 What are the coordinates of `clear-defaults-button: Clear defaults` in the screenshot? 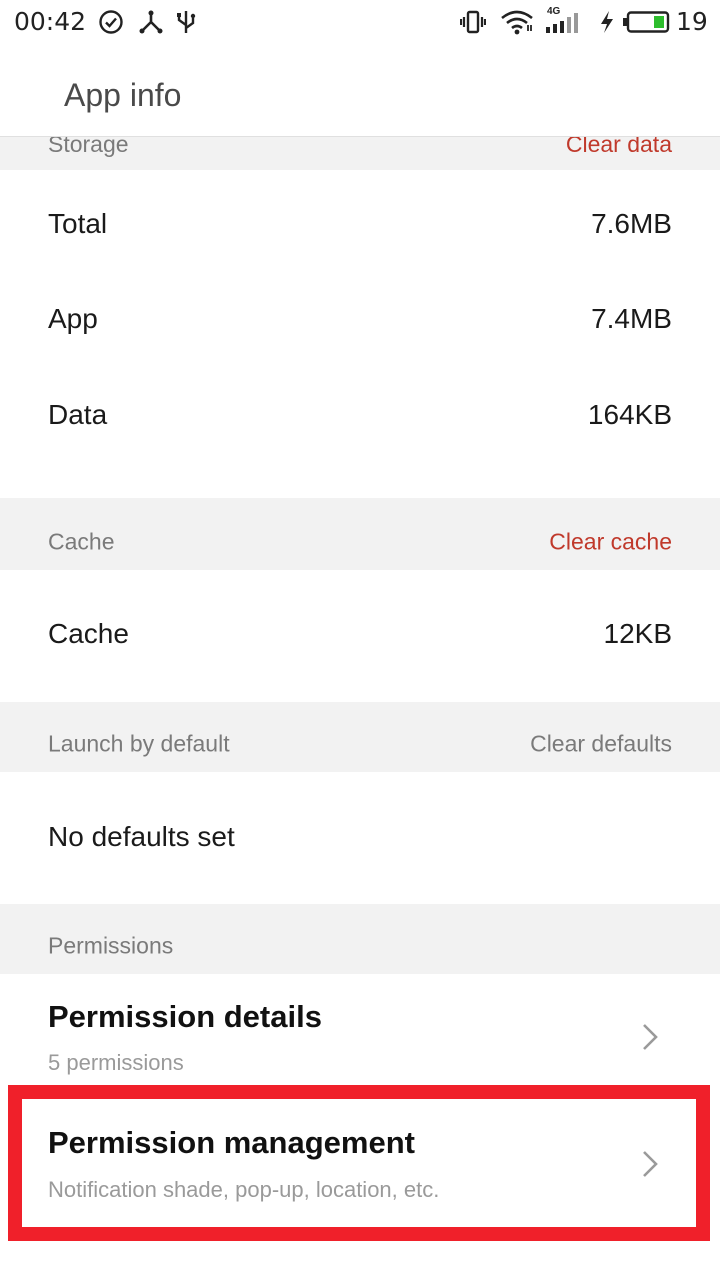 It's located at (601, 744).